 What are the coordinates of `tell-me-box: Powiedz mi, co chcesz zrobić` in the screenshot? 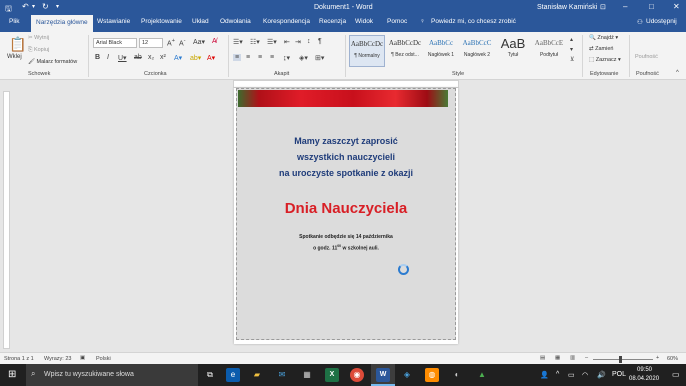 It's located at (473, 21).